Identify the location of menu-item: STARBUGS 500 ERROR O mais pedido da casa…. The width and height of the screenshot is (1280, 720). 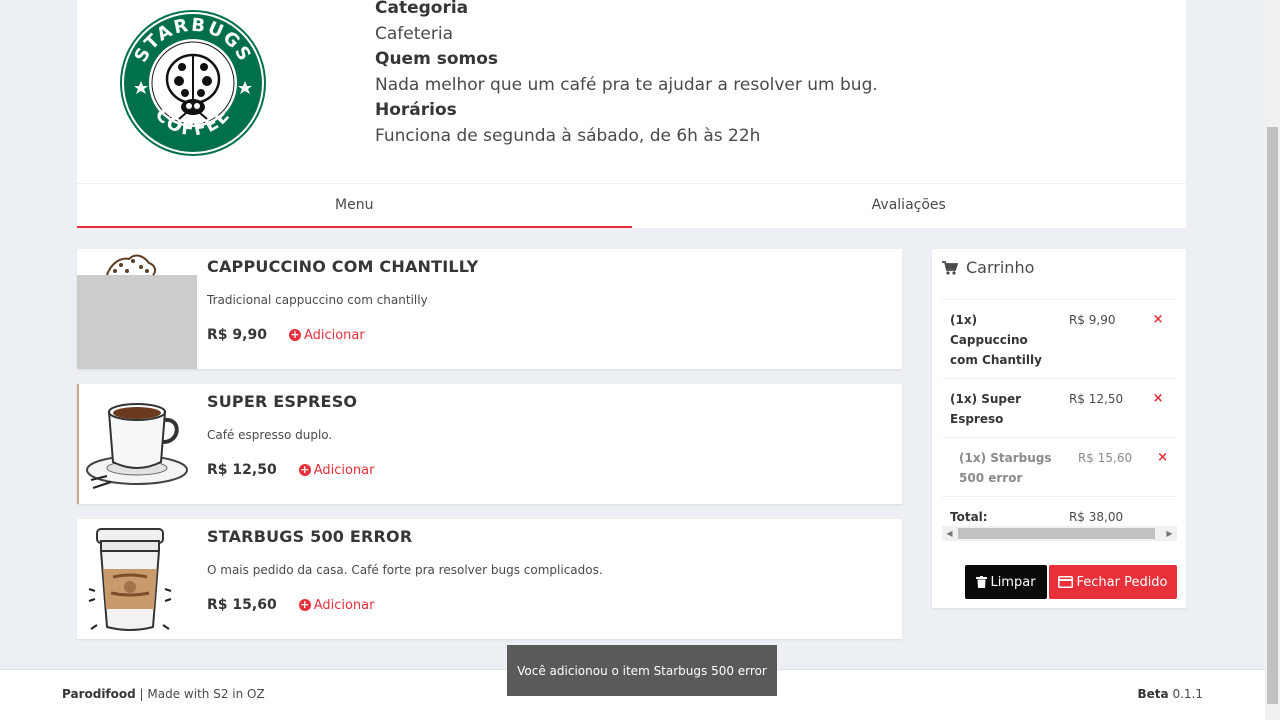
(489, 579).